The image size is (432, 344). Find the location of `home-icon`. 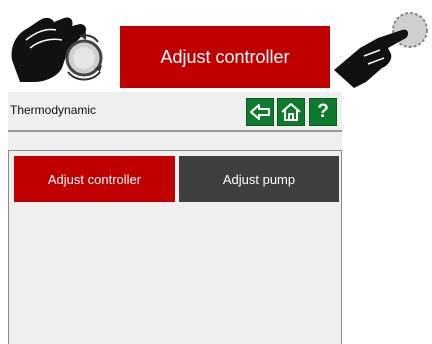

home-icon is located at coordinates (291, 112).